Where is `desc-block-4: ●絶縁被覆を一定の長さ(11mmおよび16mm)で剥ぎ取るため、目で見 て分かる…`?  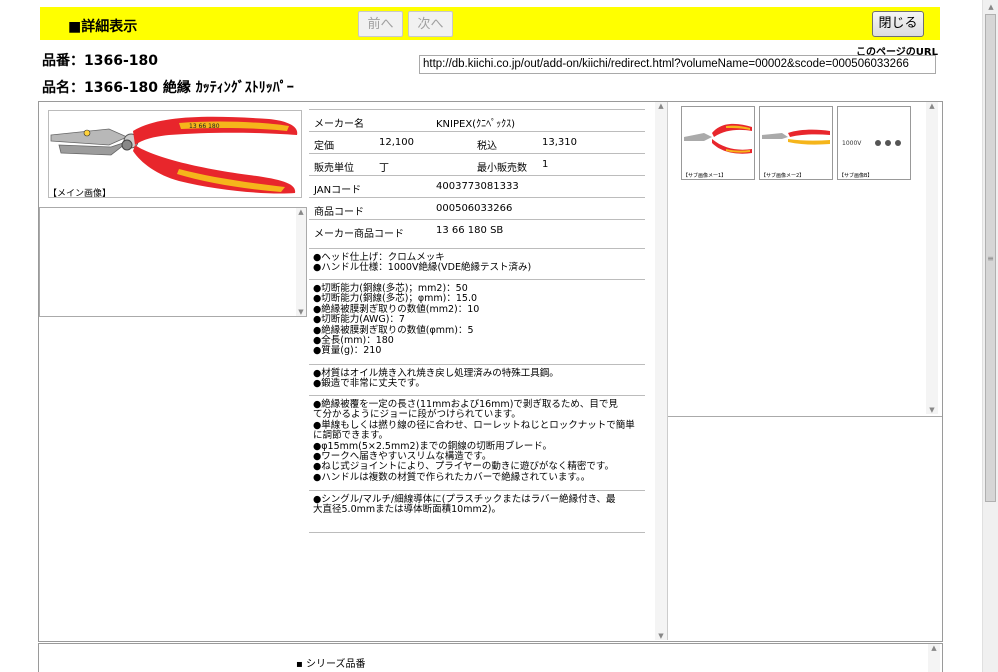 desc-block-4: ●絶縁被覆を一定の長さ(11mmおよび16mm)で剥ぎ取るため、目で見 て分かる… is located at coordinates (478, 441).